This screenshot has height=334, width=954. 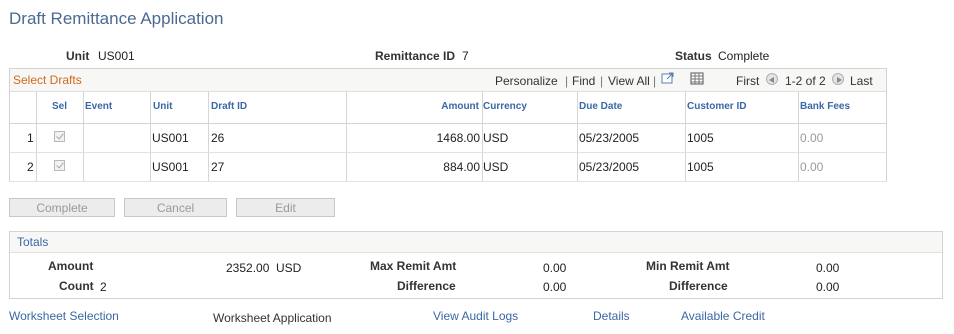 I want to click on difference2-label: Difference, so click(x=698, y=286).